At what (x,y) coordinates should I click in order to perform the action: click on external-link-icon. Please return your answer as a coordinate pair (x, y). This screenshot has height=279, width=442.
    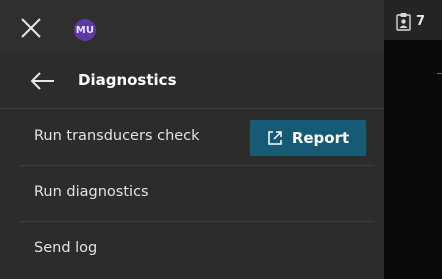
    Looking at the image, I should click on (275, 138).